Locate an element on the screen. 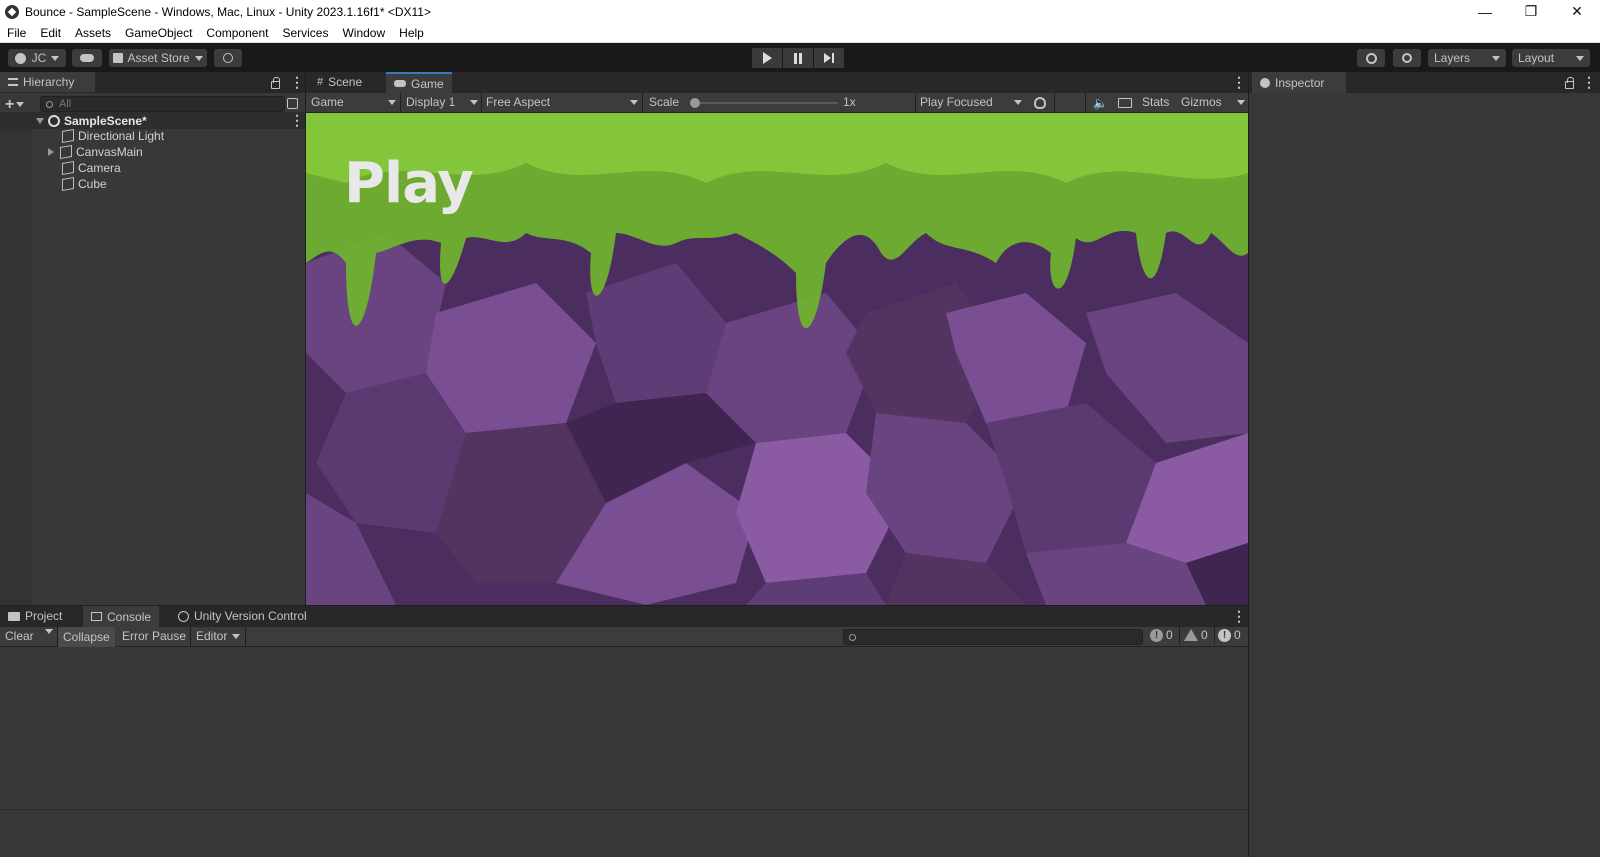 The width and height of the screenshot is (1600, 857). scale-label: Scale is located at coordinates (664, 102).